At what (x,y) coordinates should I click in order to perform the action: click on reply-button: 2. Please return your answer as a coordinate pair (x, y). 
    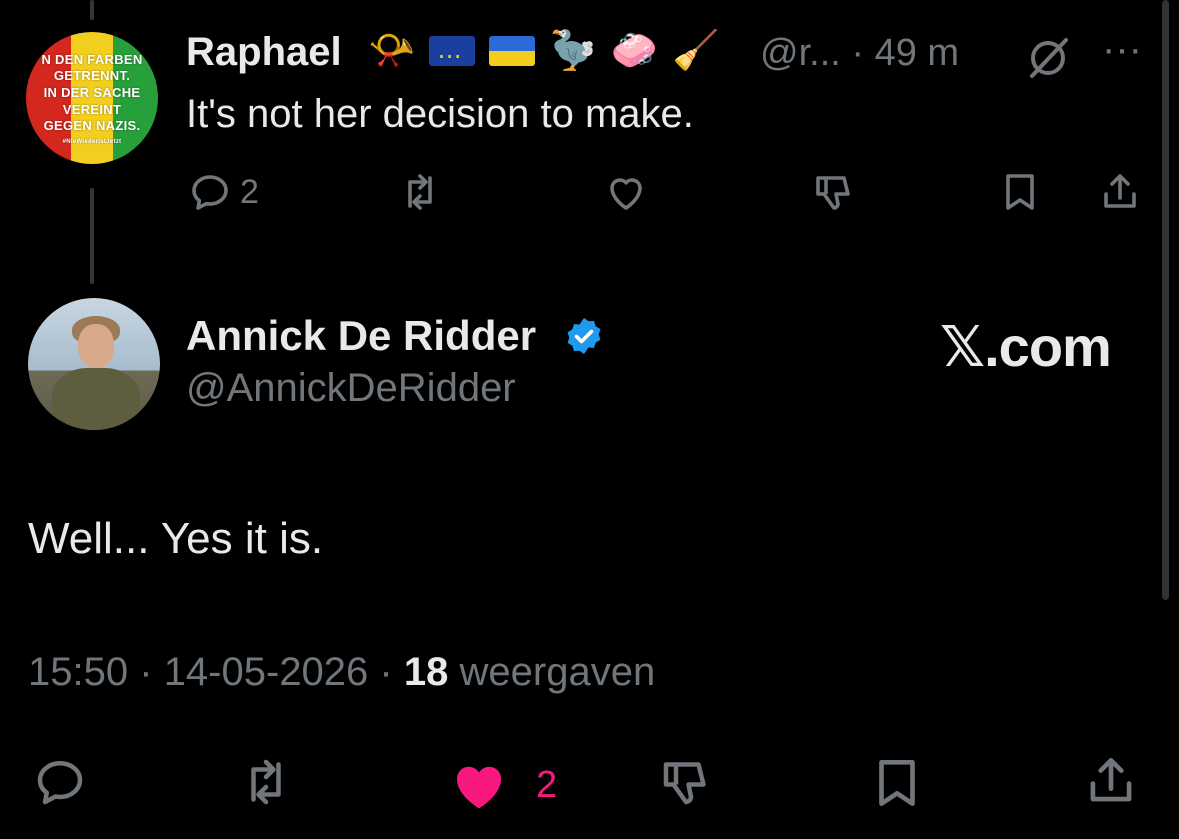
    Looking at the image, I should click on (222, 192).